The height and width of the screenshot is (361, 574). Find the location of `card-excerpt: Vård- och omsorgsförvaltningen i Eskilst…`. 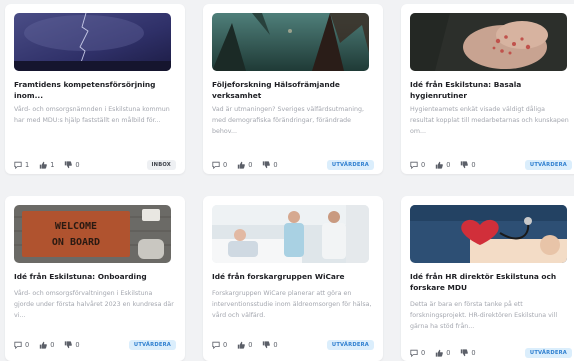

card-excerpt: Vård- och omsorgsförvaltningen i Eskilst… is located at coordinates (94, 304).